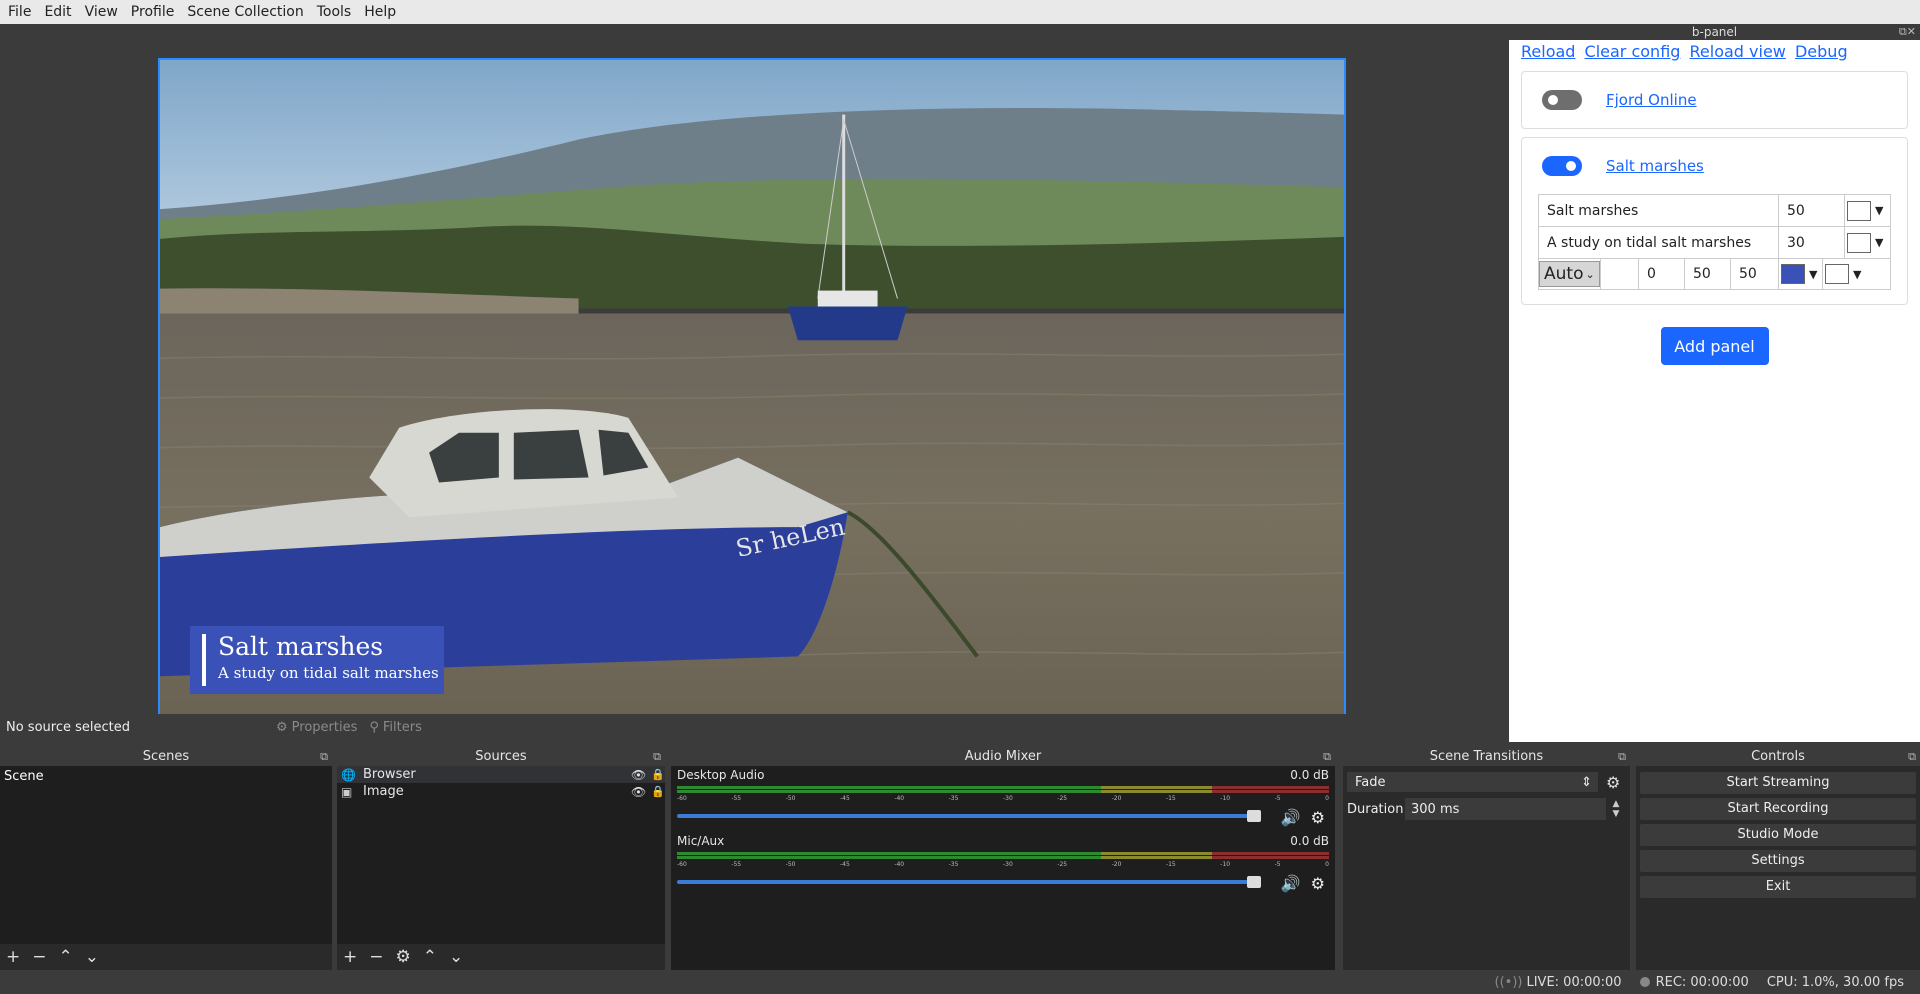 The height and width of the screenshot is (994, 1920). I want to click on transition-select: Fade ⇕, so click(1472, 782).